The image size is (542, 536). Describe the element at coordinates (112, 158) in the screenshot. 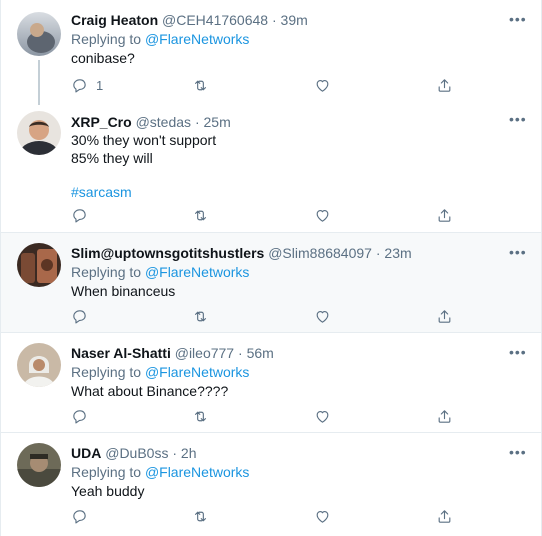

I see `tweet-text-line: 85% they will` at that location.